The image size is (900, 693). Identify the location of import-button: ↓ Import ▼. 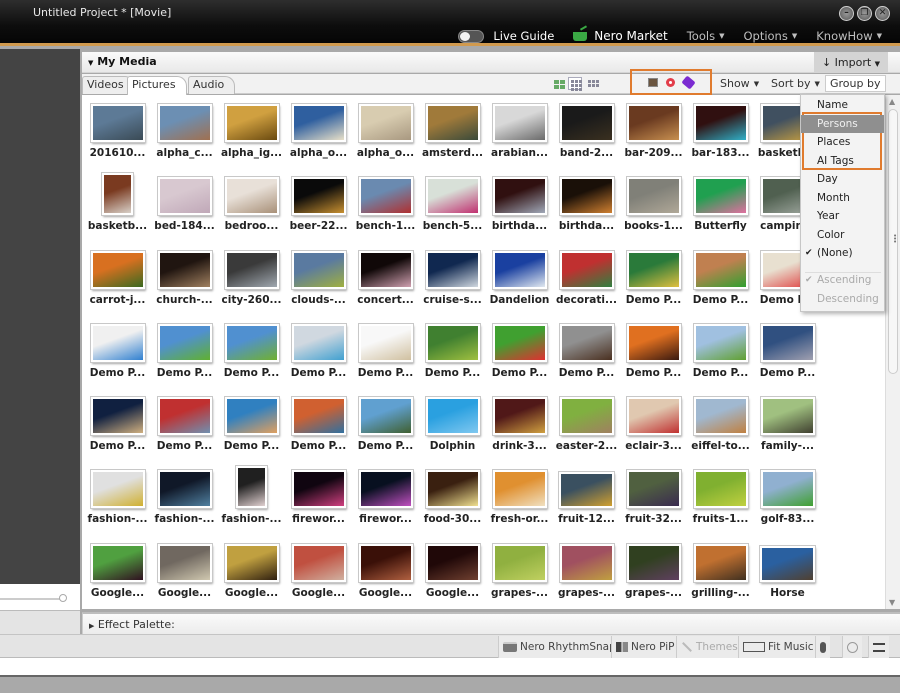
(851, 62).